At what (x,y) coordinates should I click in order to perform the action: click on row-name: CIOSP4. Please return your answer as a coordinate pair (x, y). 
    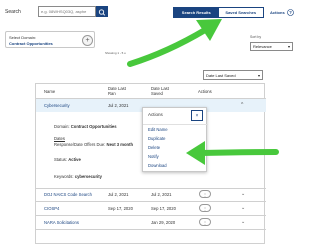
    Looking at the image, I should click on (51, 208).